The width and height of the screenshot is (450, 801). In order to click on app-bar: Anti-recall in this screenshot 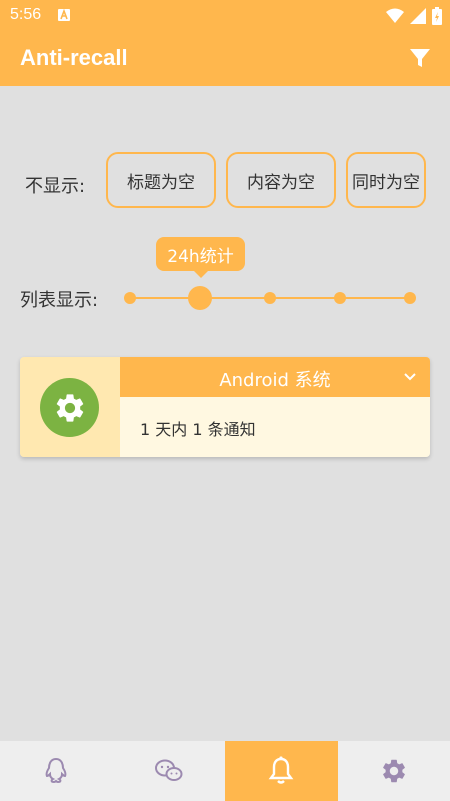, I will do `click(225, 59)`.